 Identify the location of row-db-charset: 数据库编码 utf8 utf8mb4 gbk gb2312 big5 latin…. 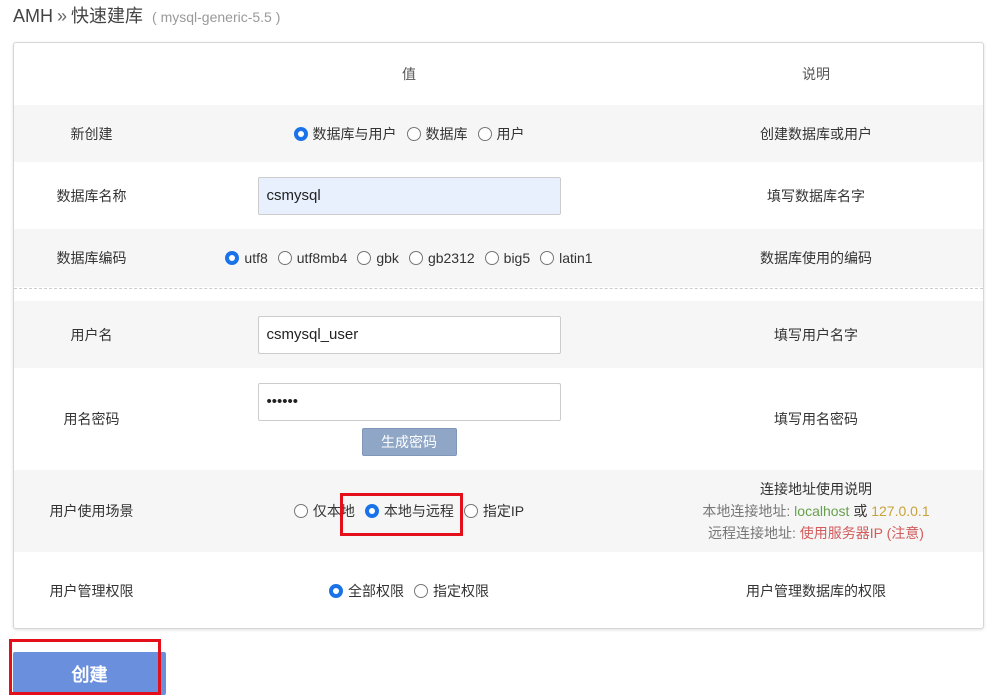
(498, 258).